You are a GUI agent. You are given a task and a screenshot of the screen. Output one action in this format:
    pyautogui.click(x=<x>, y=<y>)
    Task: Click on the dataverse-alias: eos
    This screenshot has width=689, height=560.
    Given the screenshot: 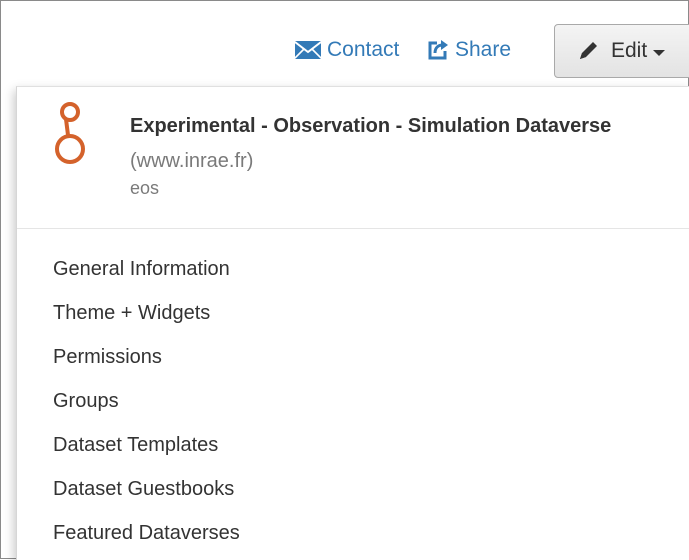 What is the action you would take?
    pyautogui.click(x=145, y=188)
    